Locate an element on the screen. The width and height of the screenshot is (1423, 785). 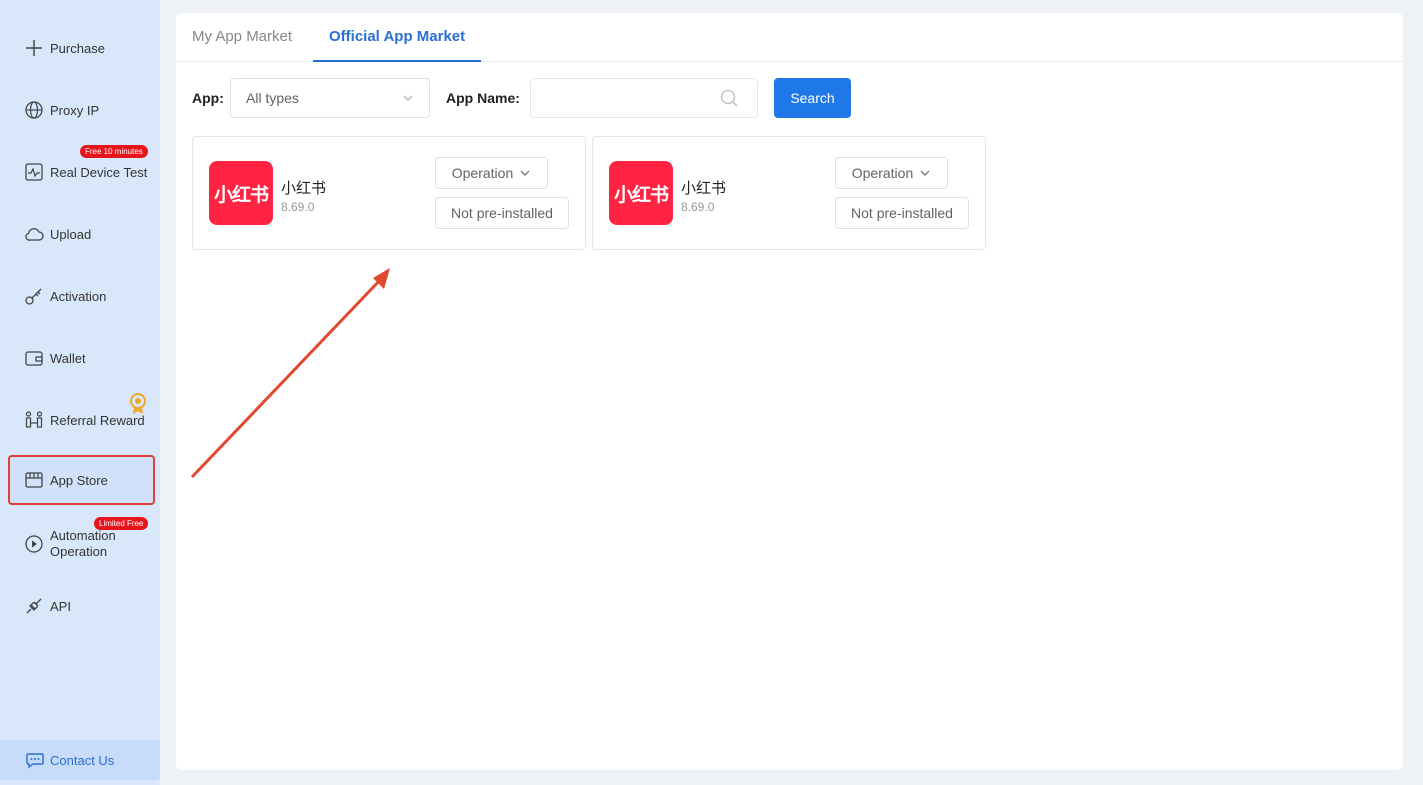
sidebar-item-api: API is located at coordinates (80, 606).